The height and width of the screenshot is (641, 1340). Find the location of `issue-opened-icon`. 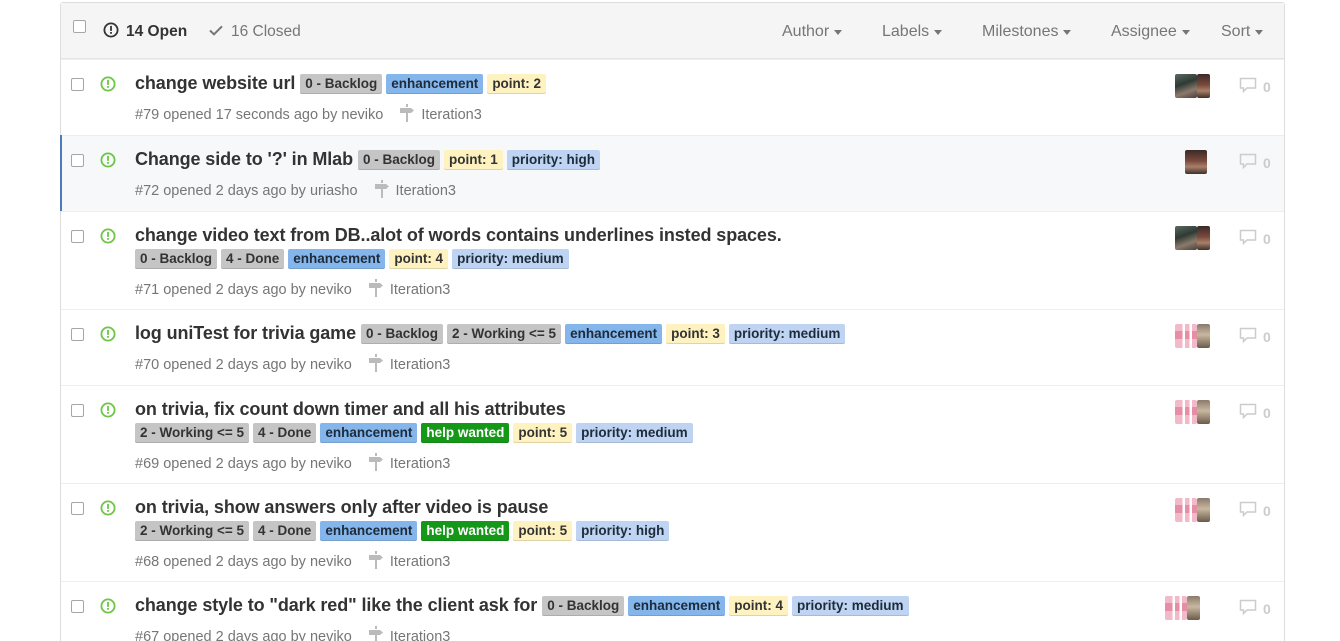

issue-opened-icon is located at coordinates (108, 237).